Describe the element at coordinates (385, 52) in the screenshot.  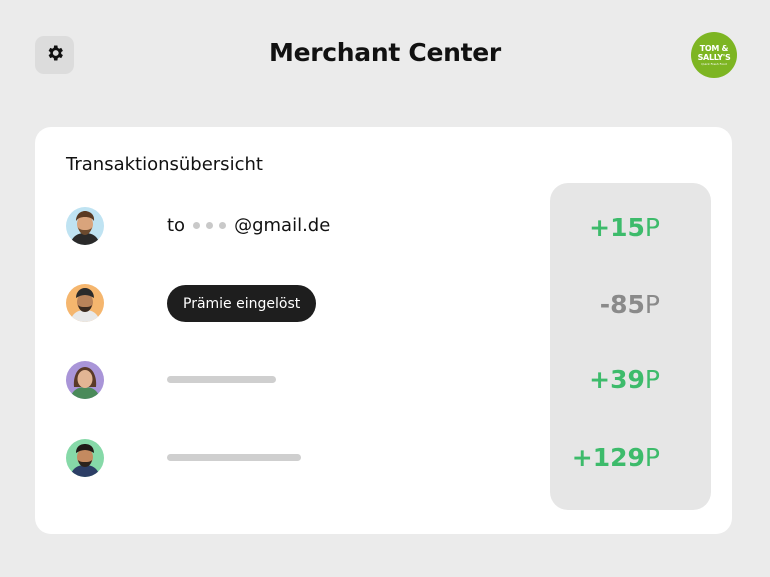
I see `page-title: Merchant Center` at that location.